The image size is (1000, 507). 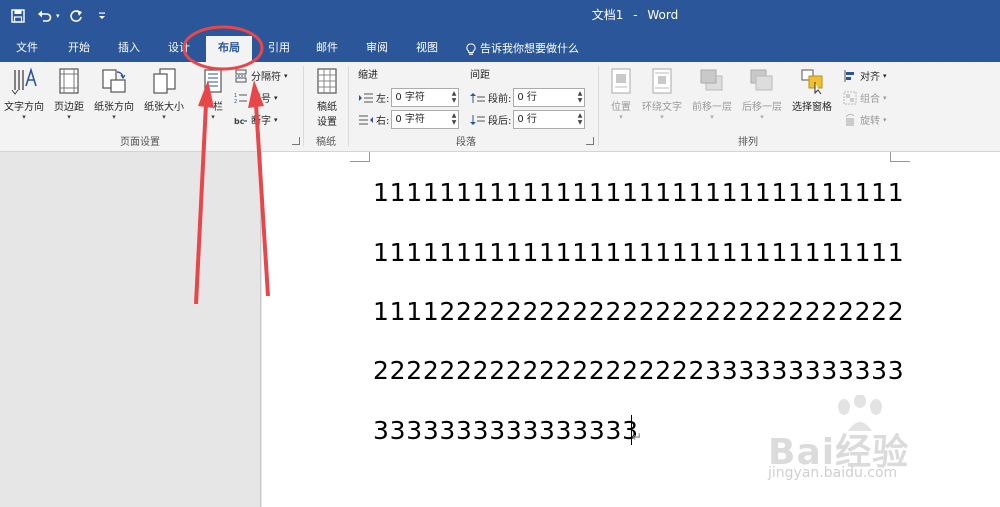 I want to click on selection-pane-icon, so click(x=812, y=81).